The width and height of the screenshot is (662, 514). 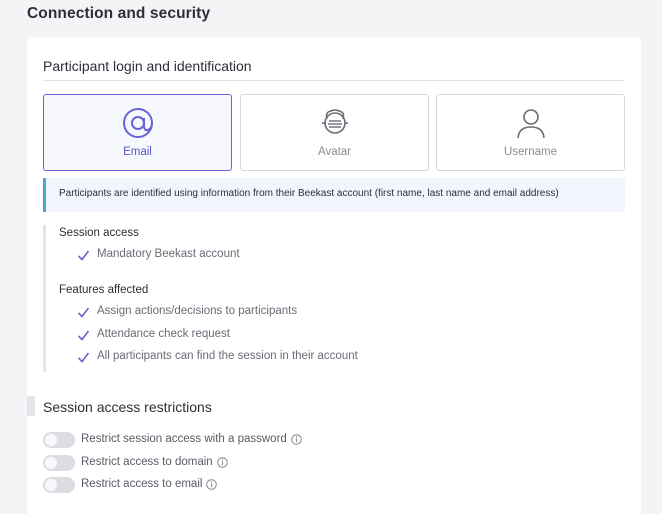 I want to click on user-icon, so click(x=530, y=124).